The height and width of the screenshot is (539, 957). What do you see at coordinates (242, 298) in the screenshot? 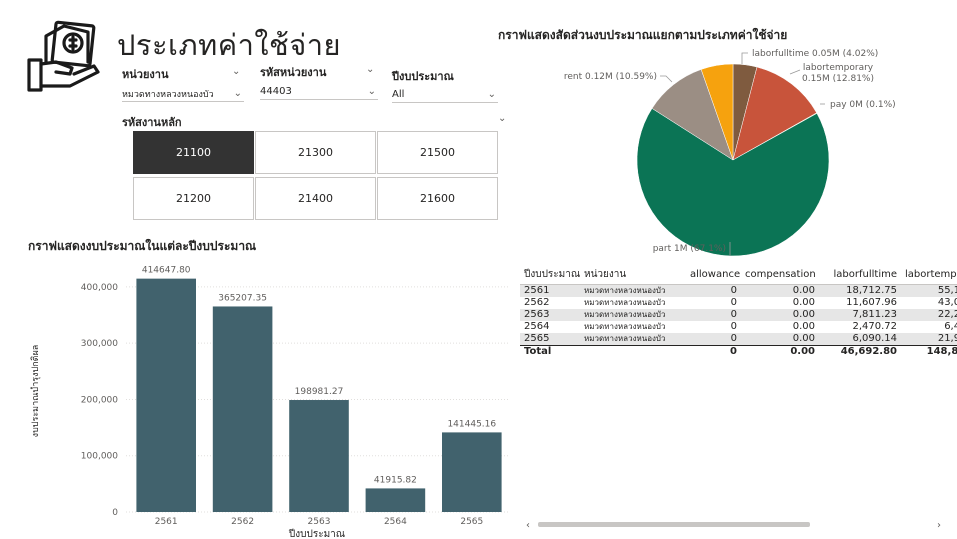
I see `bar-value-label: 365207.35` at bounding box center [242, 298].